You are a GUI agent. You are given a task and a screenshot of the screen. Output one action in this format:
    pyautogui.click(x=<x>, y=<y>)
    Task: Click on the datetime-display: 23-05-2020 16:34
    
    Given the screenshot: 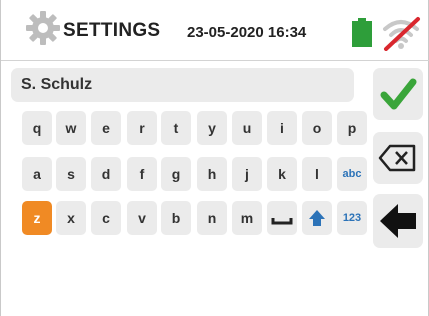 What is the action you would take?
    pyautogui.click(x=247, y=32)
    